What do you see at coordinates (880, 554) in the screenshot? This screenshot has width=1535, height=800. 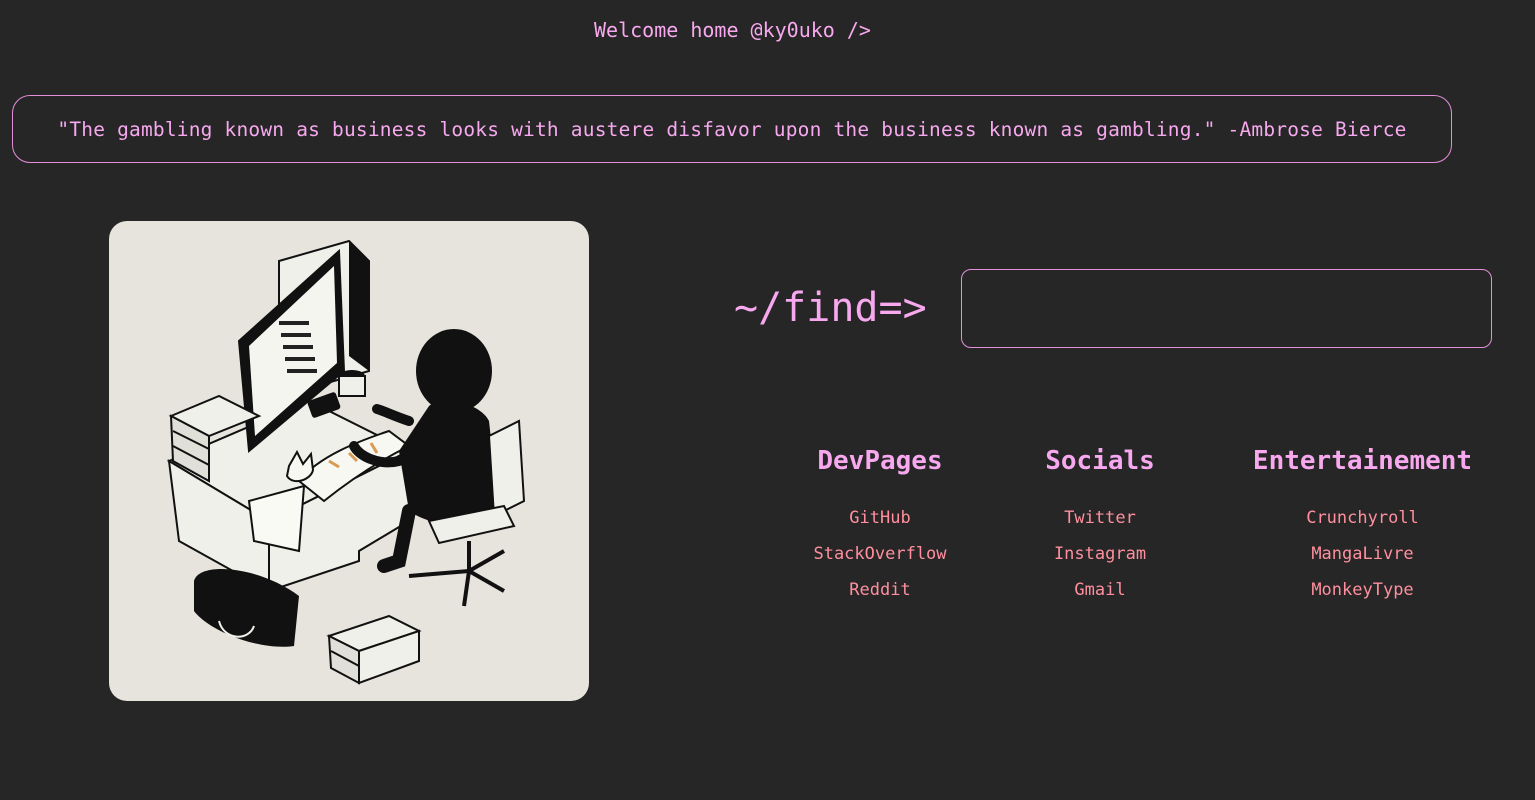 I see `link-stackoverflow: StackOverflow` at bounding box center [880, 554].